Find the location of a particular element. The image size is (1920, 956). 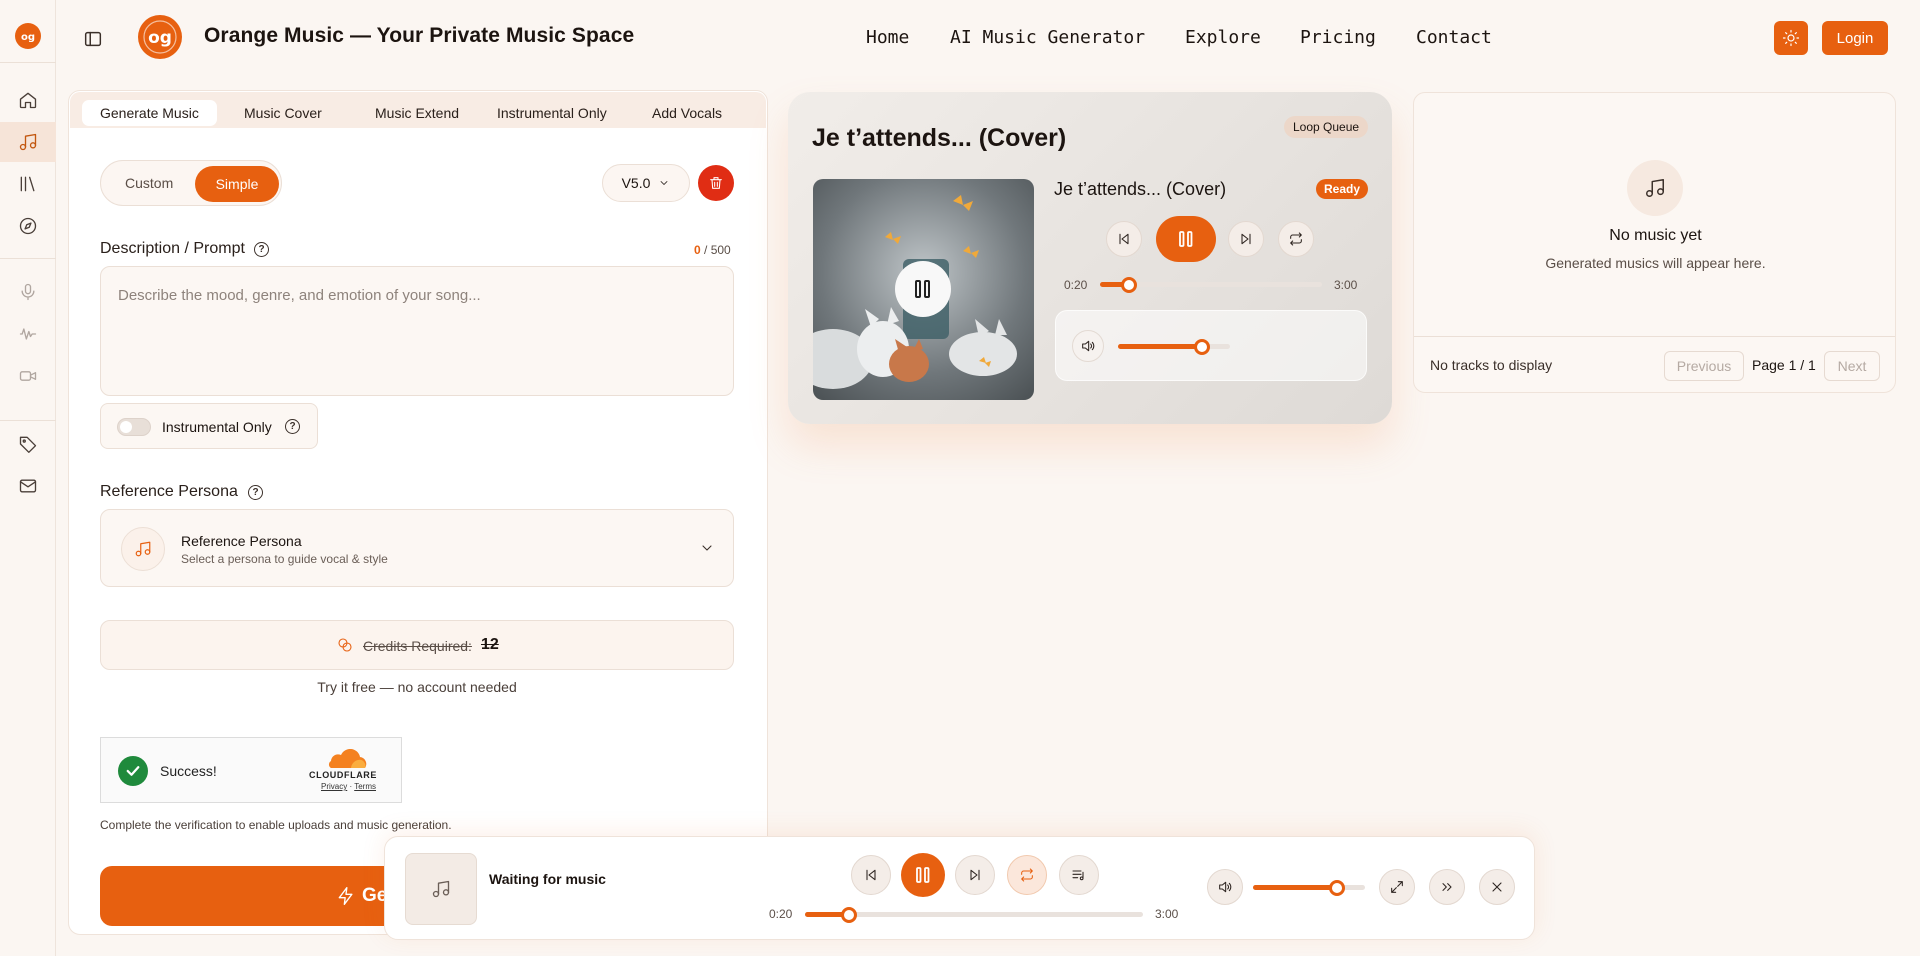

volume-button is located at coordinates (1088, 346).